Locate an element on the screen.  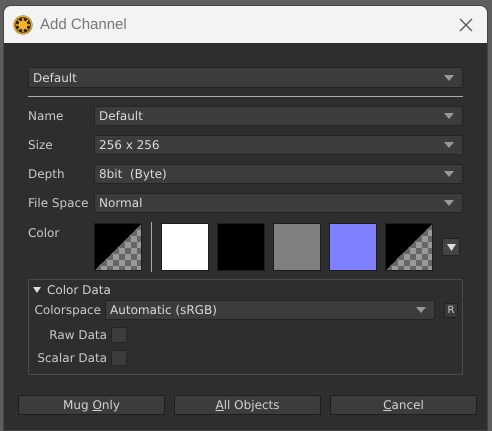
dialog-button: All Objects is located at coordinates (247, 405).